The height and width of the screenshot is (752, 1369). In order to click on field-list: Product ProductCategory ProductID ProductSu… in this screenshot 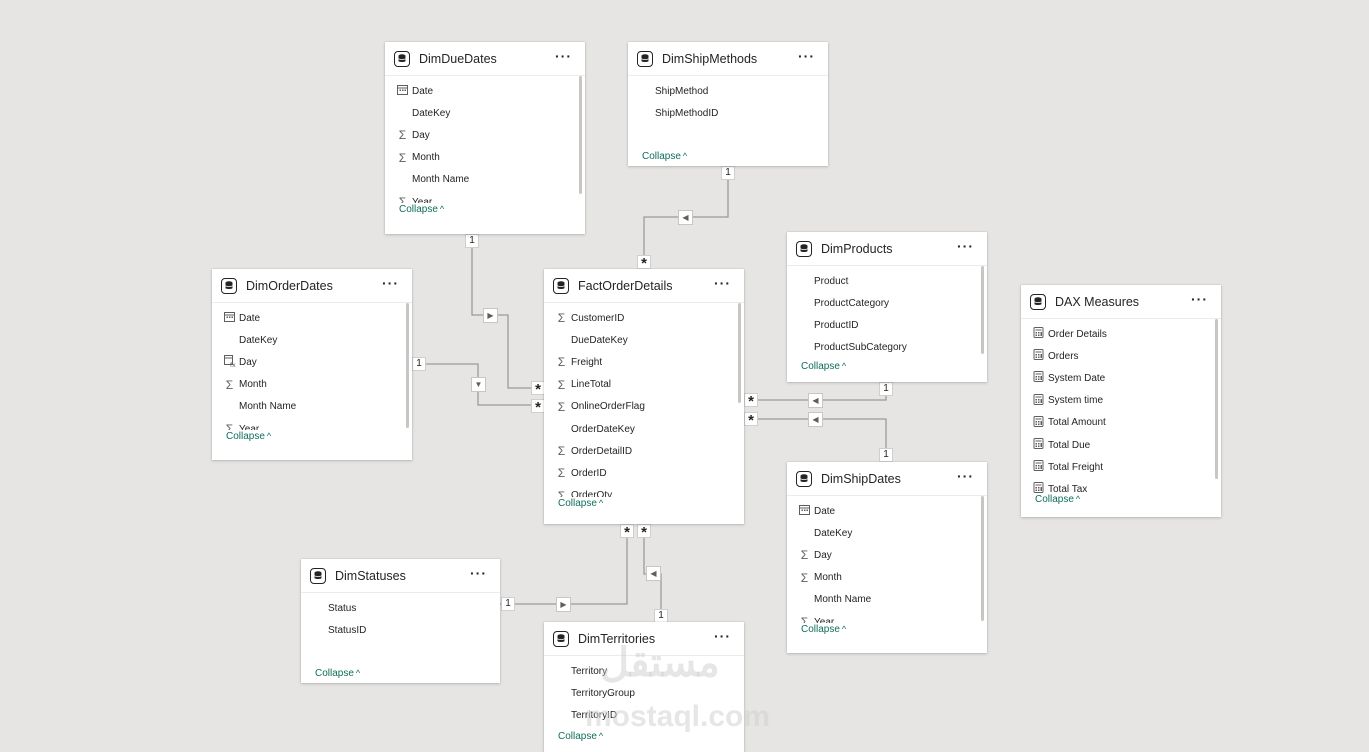, I will do `click(887, 313)`.